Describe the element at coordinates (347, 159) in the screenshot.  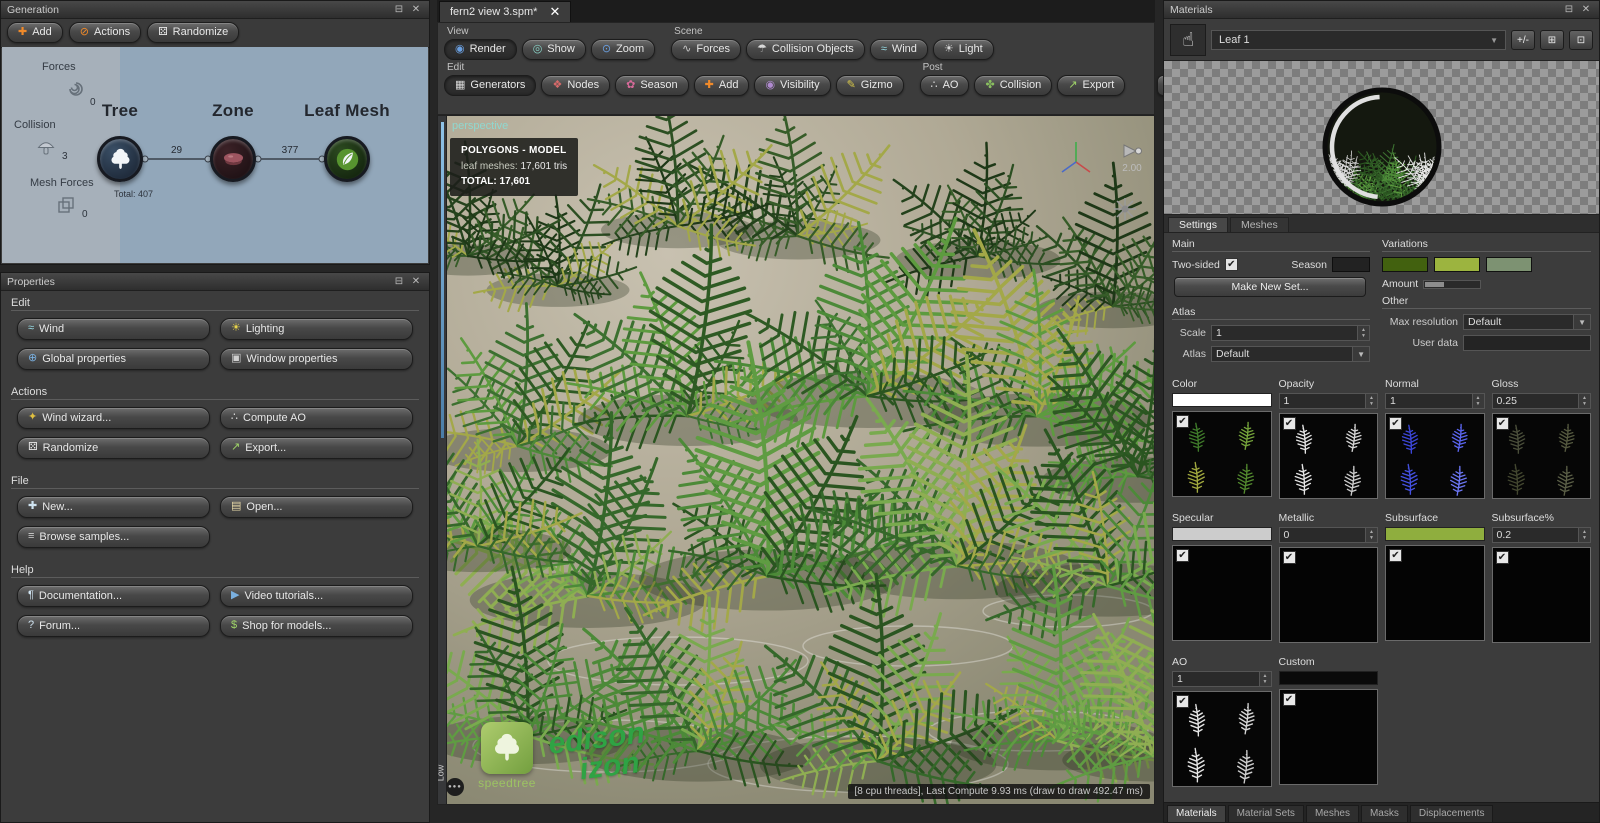
I see `generator-node-leaf-mesh` at that location.